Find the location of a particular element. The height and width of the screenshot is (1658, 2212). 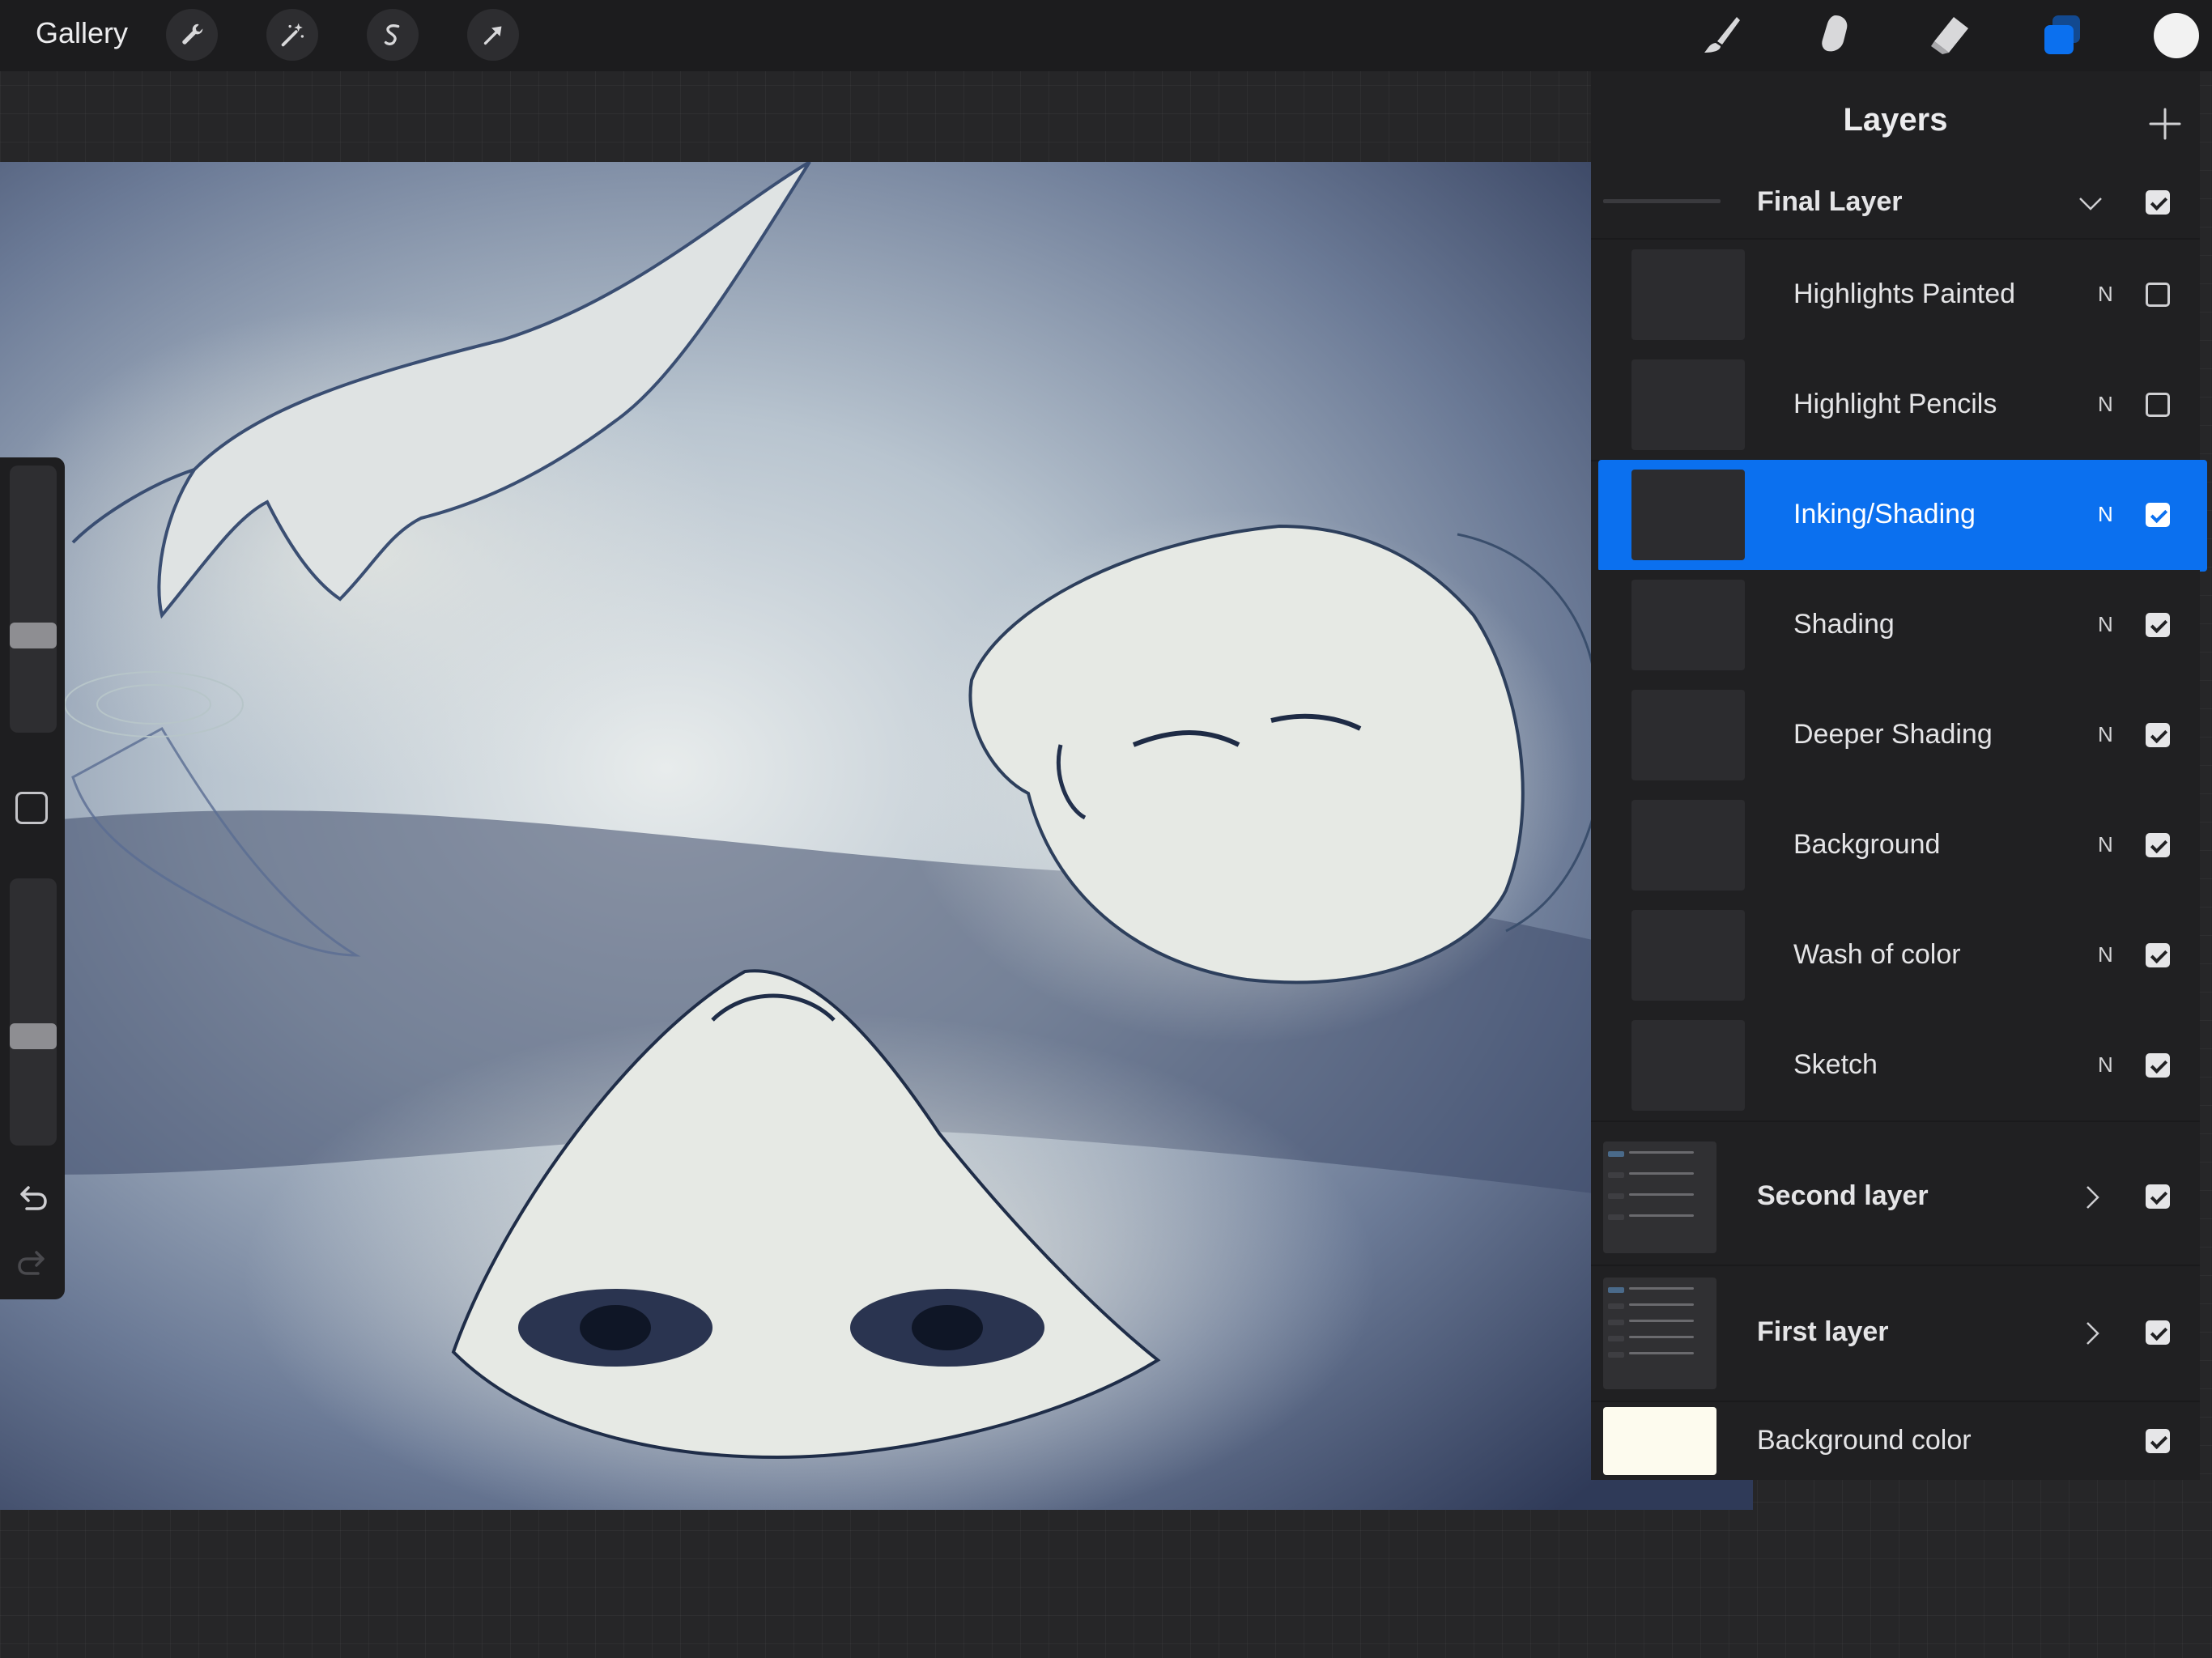

layer-row: Highlight Pencils N is located at coordinates (1896, 405).